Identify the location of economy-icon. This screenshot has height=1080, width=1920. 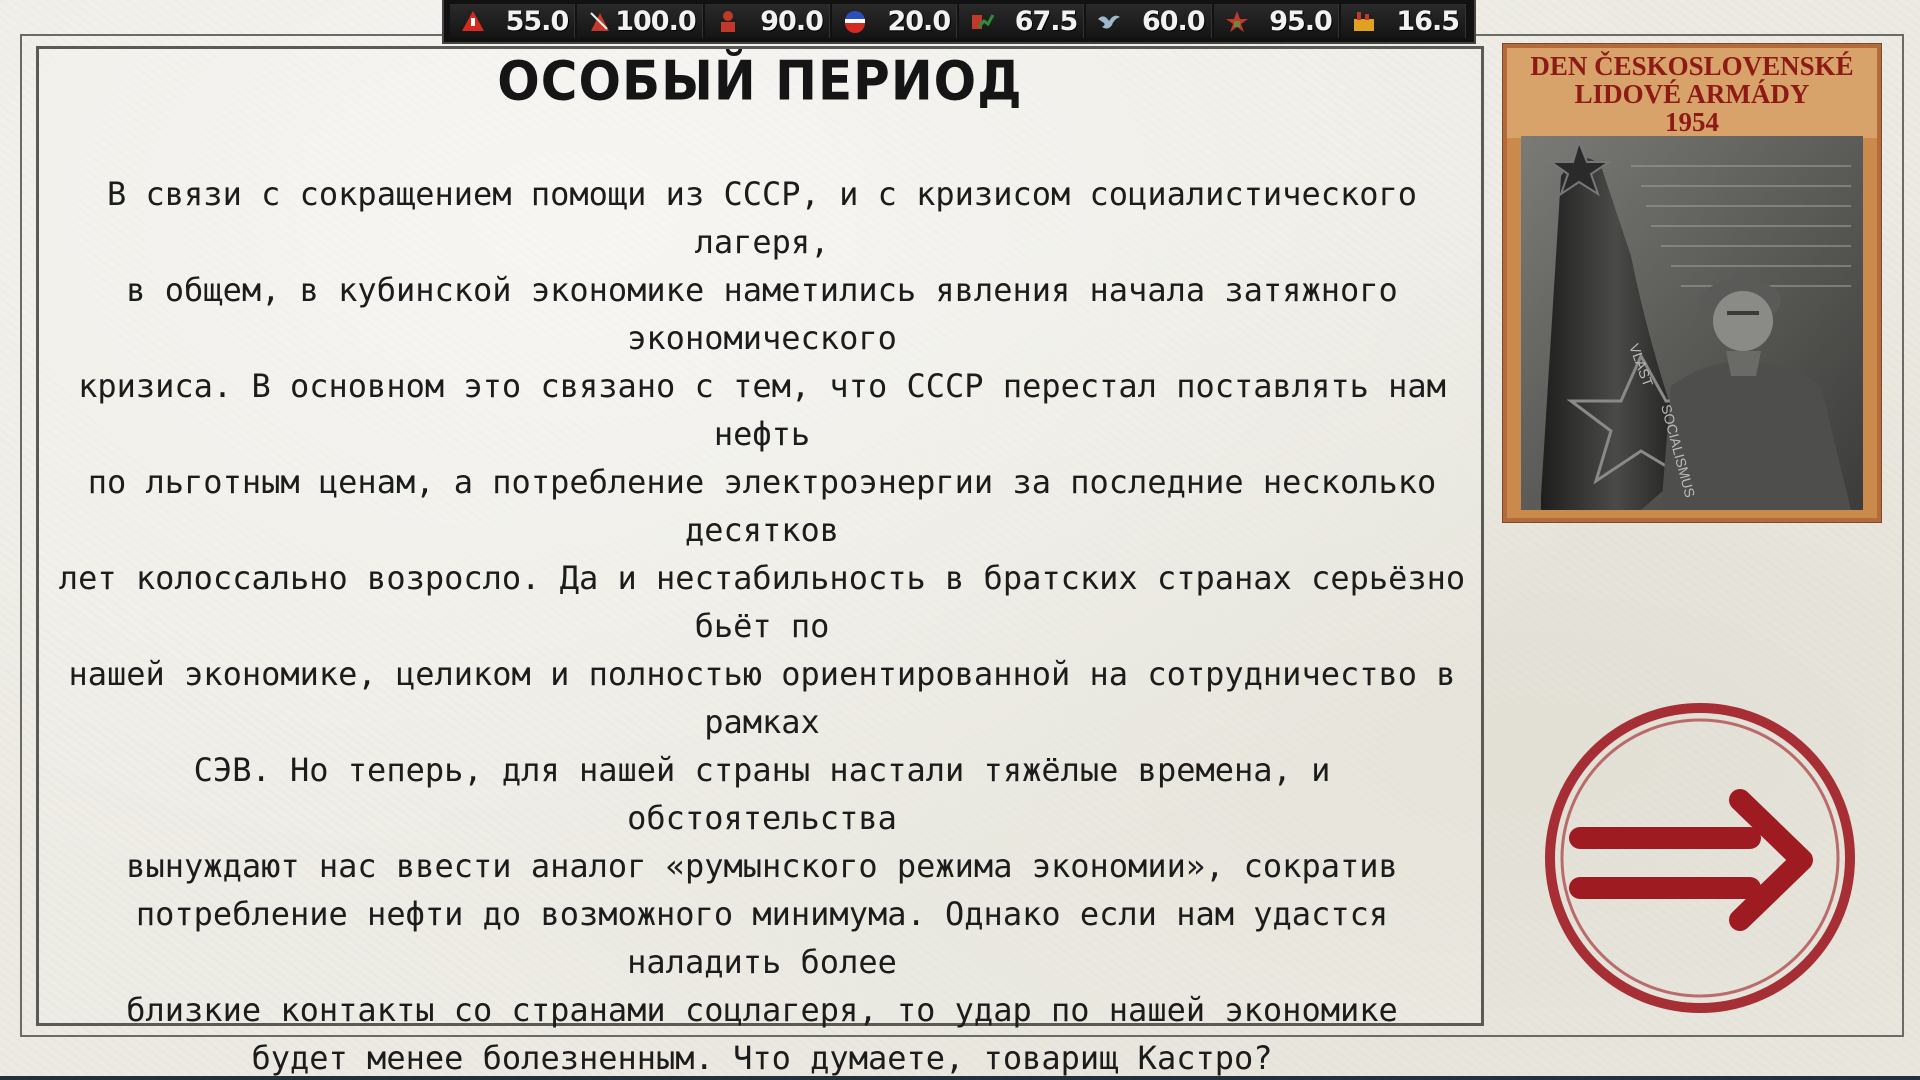
(982, 21).